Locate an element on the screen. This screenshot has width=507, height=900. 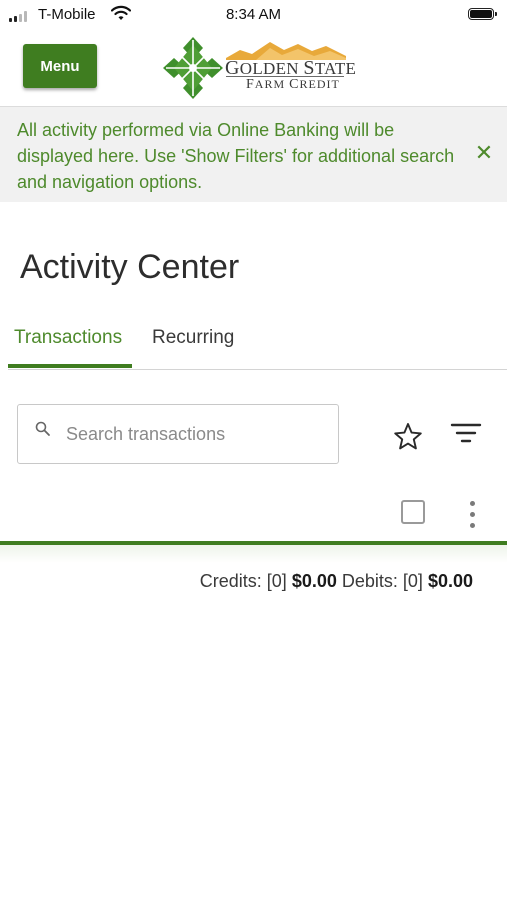
more-vertical-icon is located at coordinates (472, 517).